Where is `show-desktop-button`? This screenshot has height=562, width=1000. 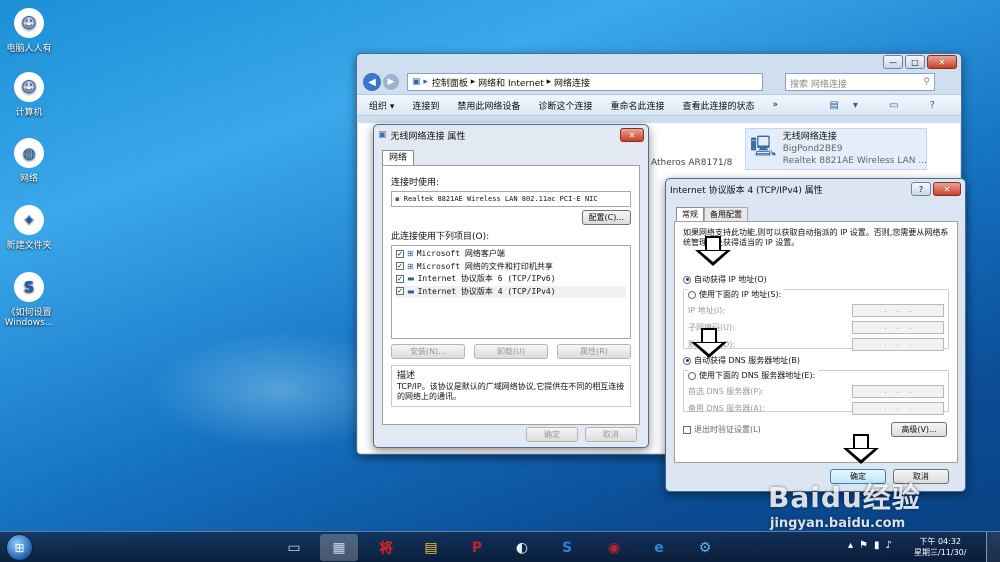 show-desktop-button is located at coordinates (993, 547).